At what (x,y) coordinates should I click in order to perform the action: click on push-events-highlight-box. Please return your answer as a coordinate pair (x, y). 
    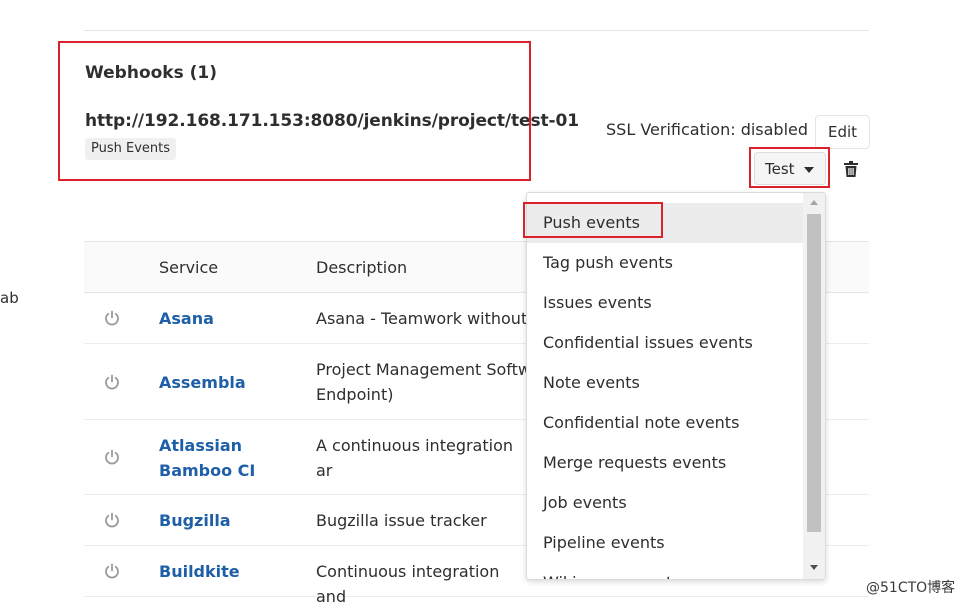
    Looking at the image, I should click on (593, 220).